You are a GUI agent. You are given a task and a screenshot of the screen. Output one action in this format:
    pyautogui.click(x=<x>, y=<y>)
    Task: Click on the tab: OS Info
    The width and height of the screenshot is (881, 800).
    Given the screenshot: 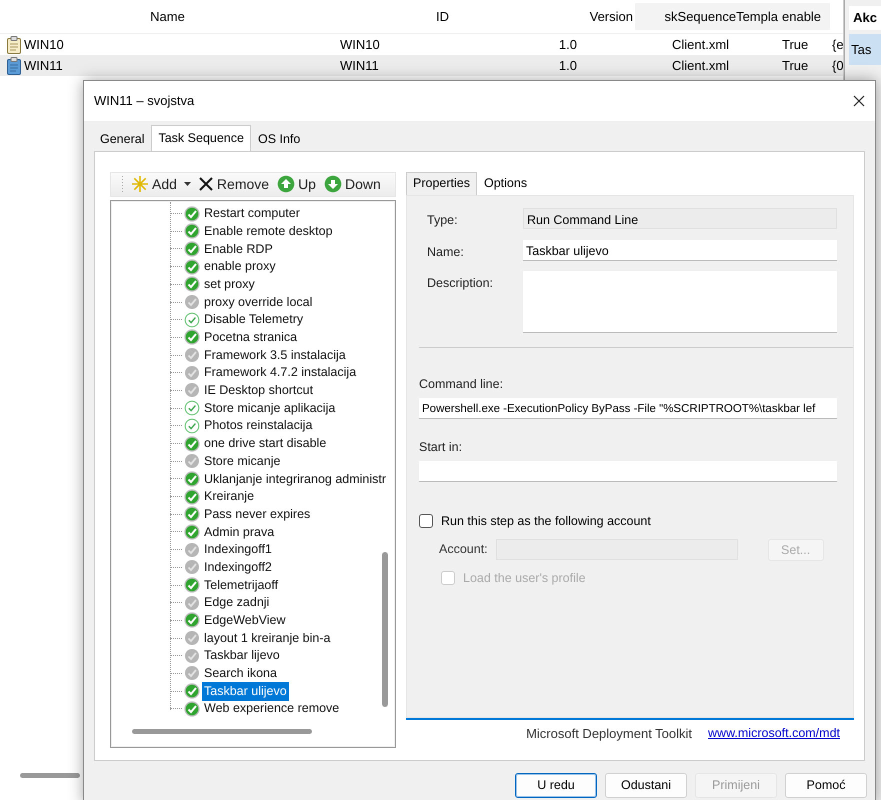 What is the action you would take?
    pyautogui.click(x=279, y=139)
    